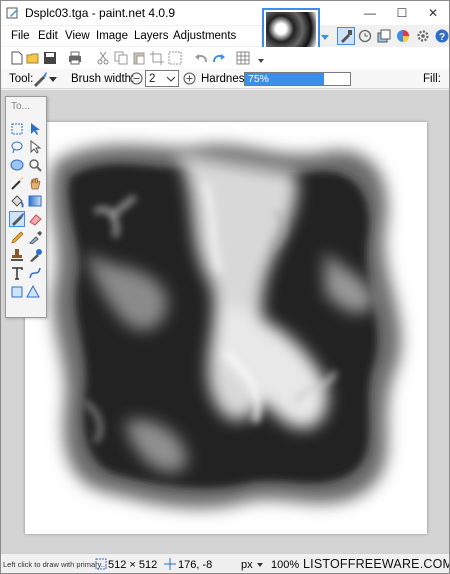 The width and height of the screenshot is (450, 574). What do you see at coordinates (204, 36) in the screenshot?
I see `menu-adjustments: Adjustments` at bounding box center [204, 36].